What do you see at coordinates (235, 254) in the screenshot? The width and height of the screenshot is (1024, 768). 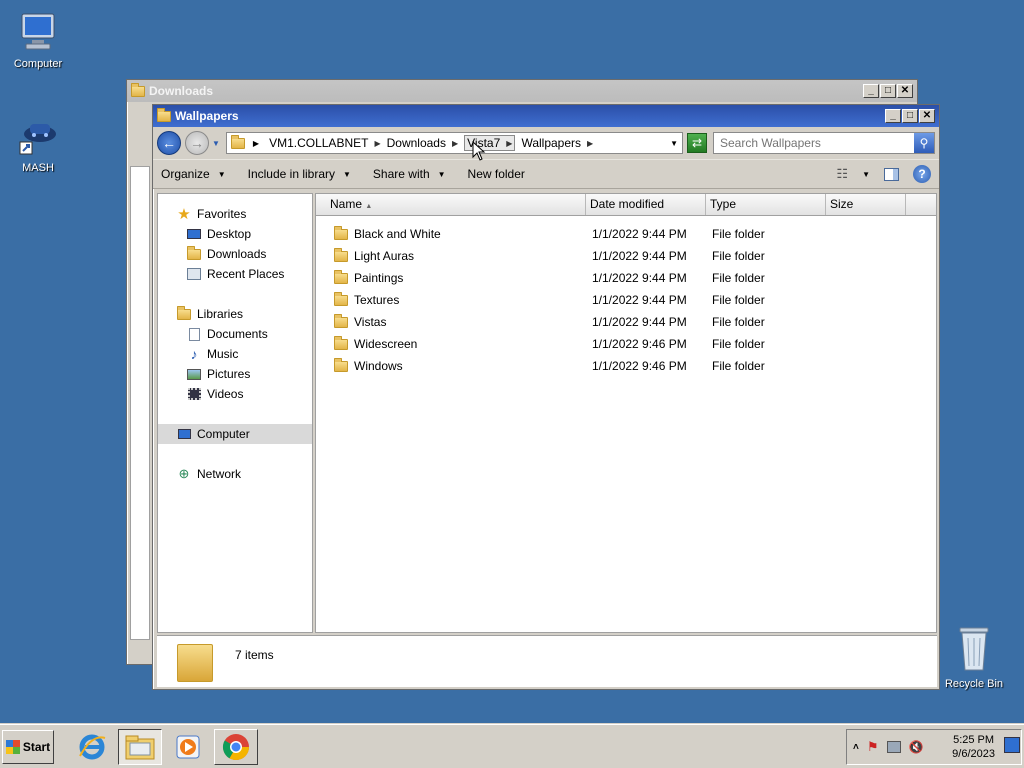 I see `nav-downloads: Downloads` at bounding box center [235, 254].